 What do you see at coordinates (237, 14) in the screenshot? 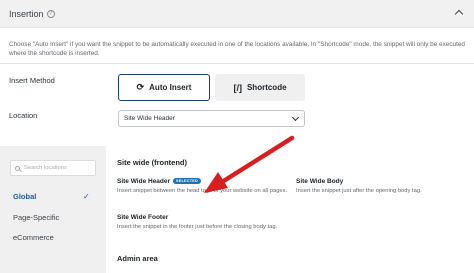
I see `insertion-header: Insertion ?` at bounding box center [237, 14].